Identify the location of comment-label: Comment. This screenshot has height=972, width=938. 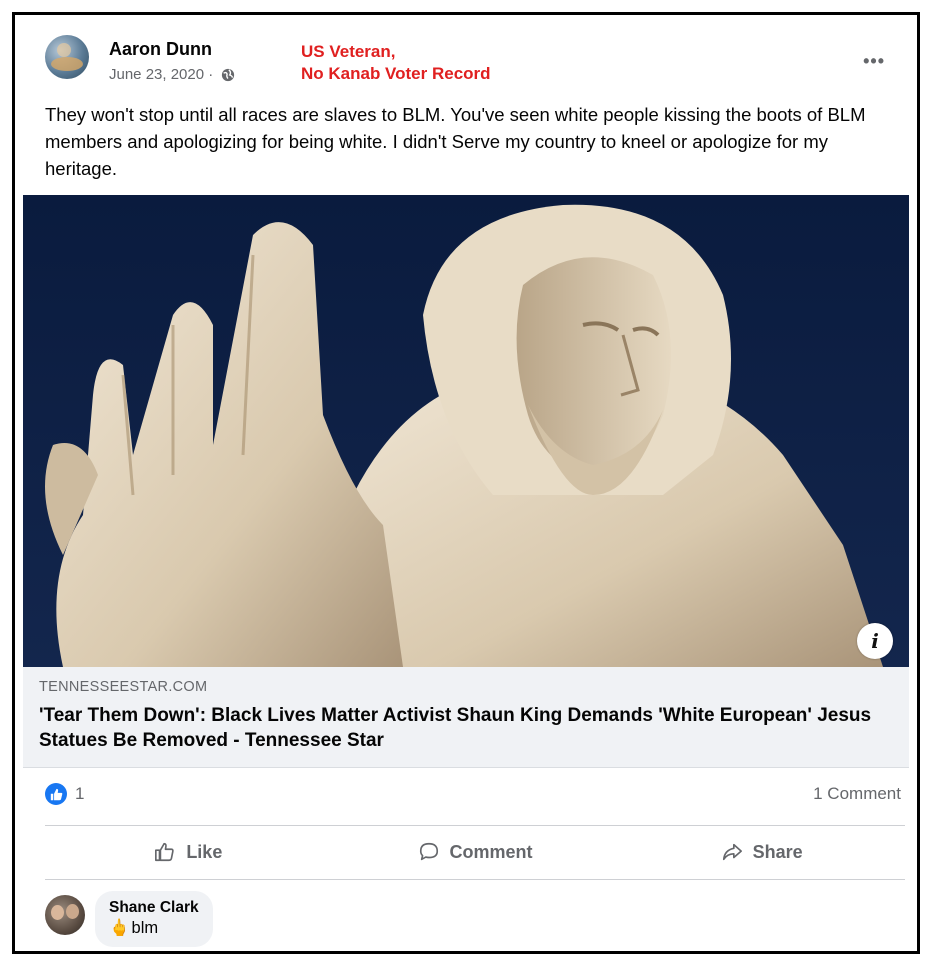
(491, 851).